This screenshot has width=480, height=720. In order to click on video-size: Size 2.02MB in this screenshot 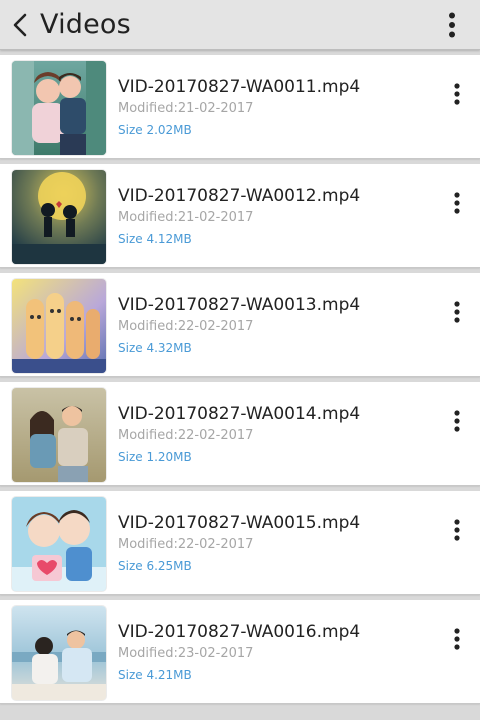, I will do `click(155, 130)`.